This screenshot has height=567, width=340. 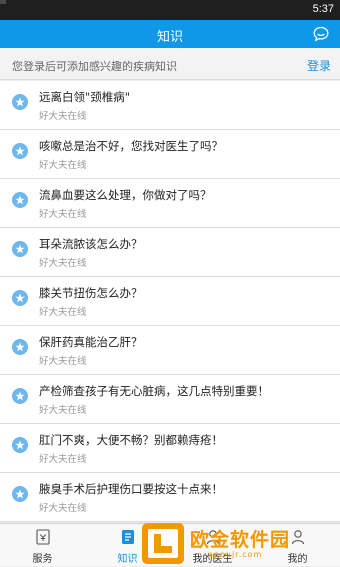 I want to click on article-title: 流鼻血要这么处理，你做对了吗？, so click(x=125, y=195).